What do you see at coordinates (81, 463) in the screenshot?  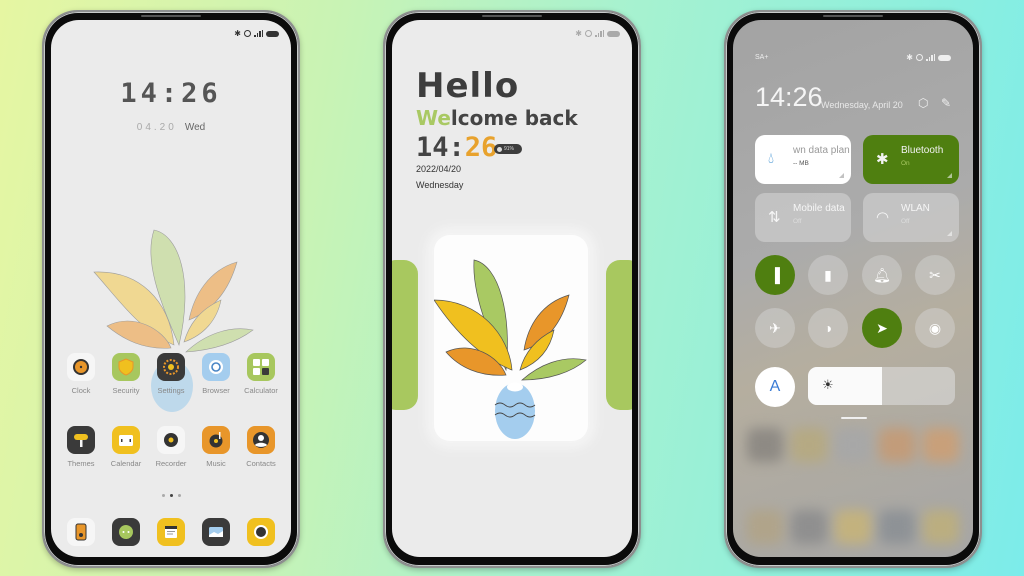 I see `app-label: Themes` at bounding box center [81, 463].